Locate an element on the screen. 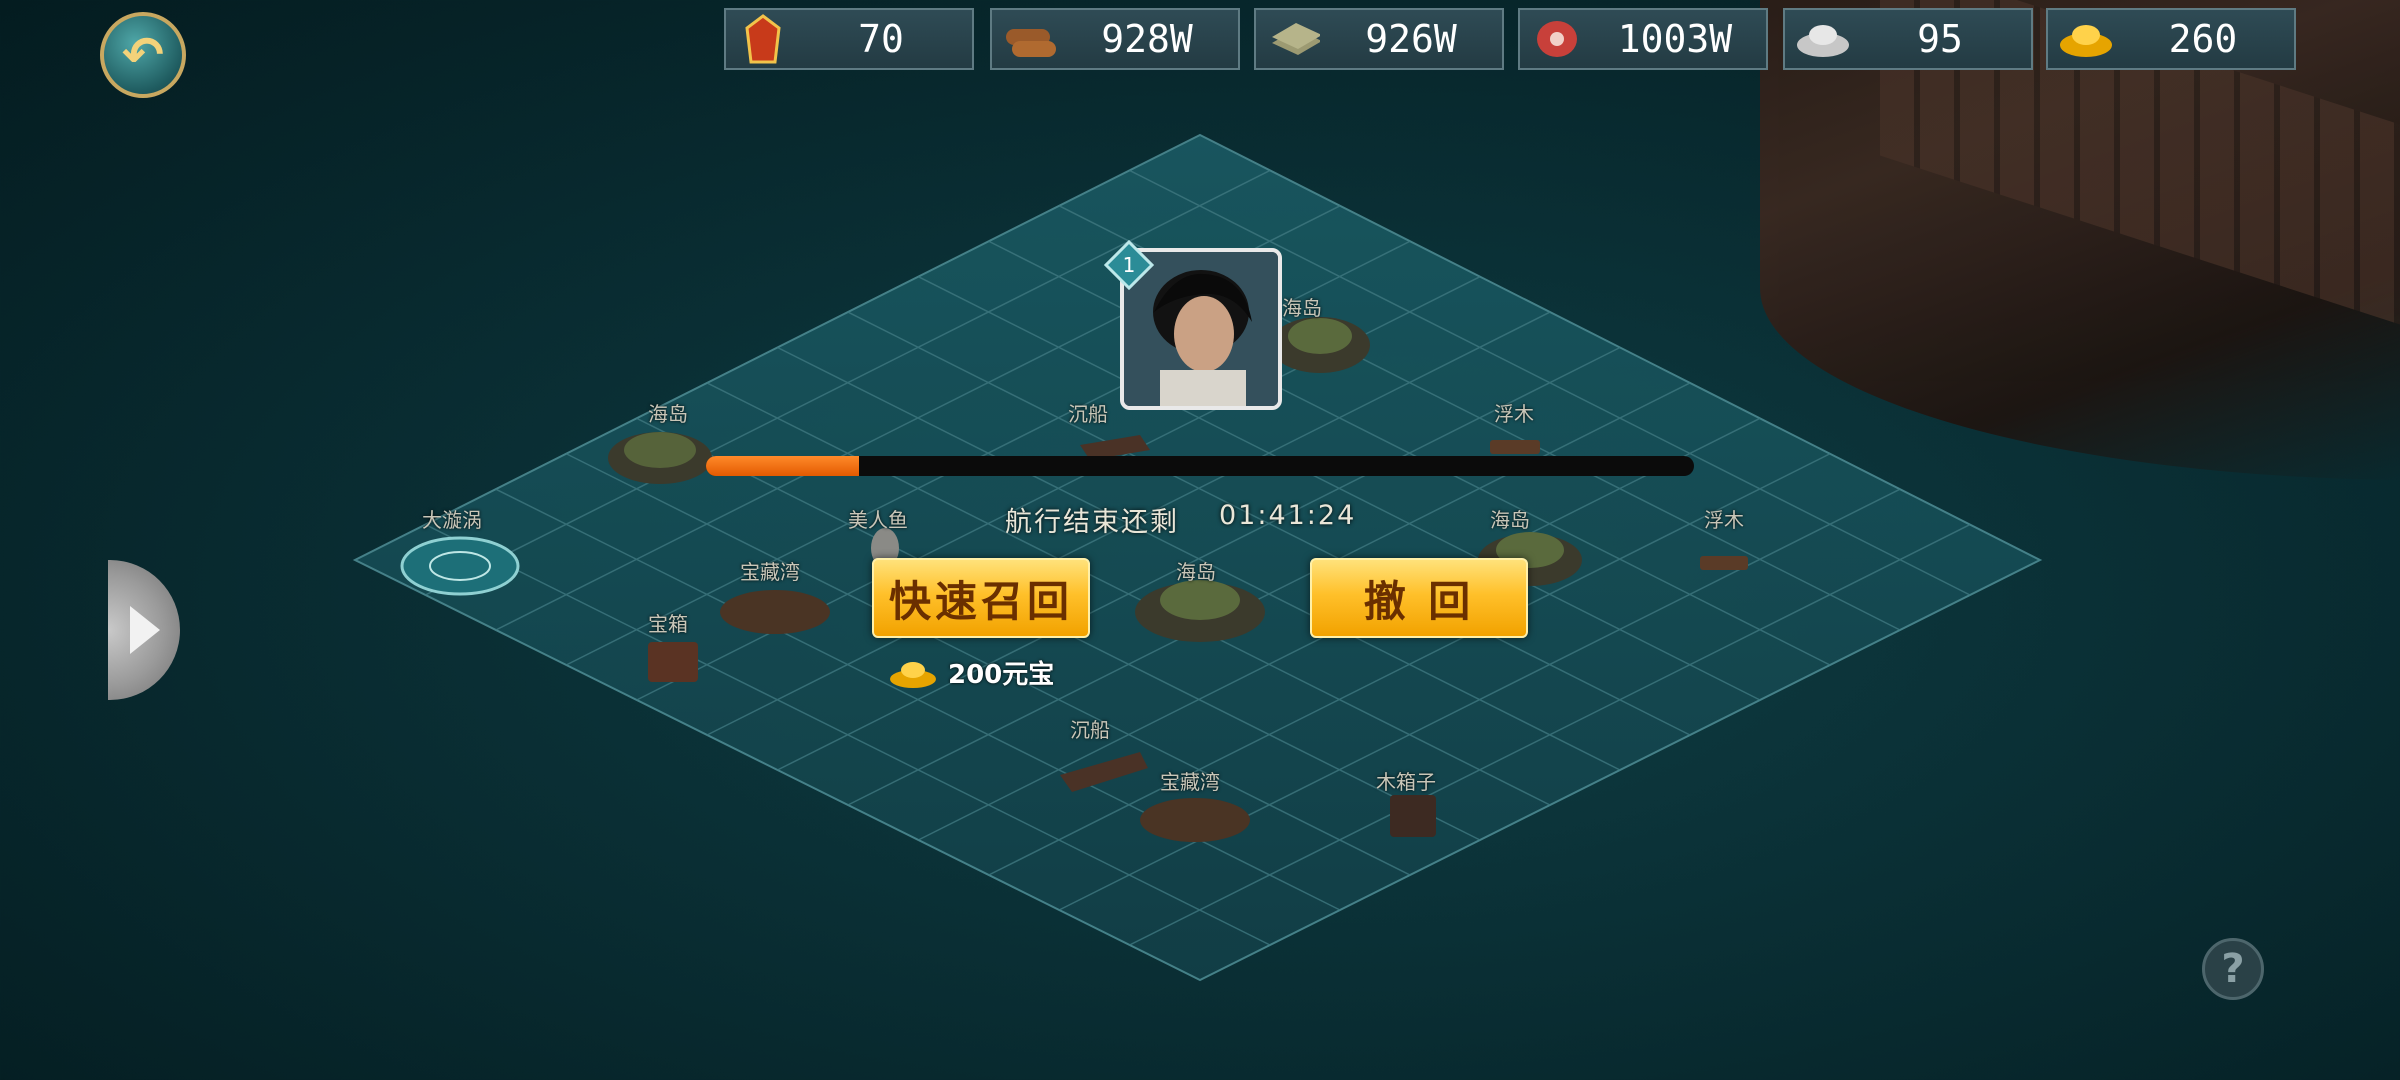 The image size is (2400, 1080). quick-recall-cost: 200元宝 is located at coordinates (971, 672).